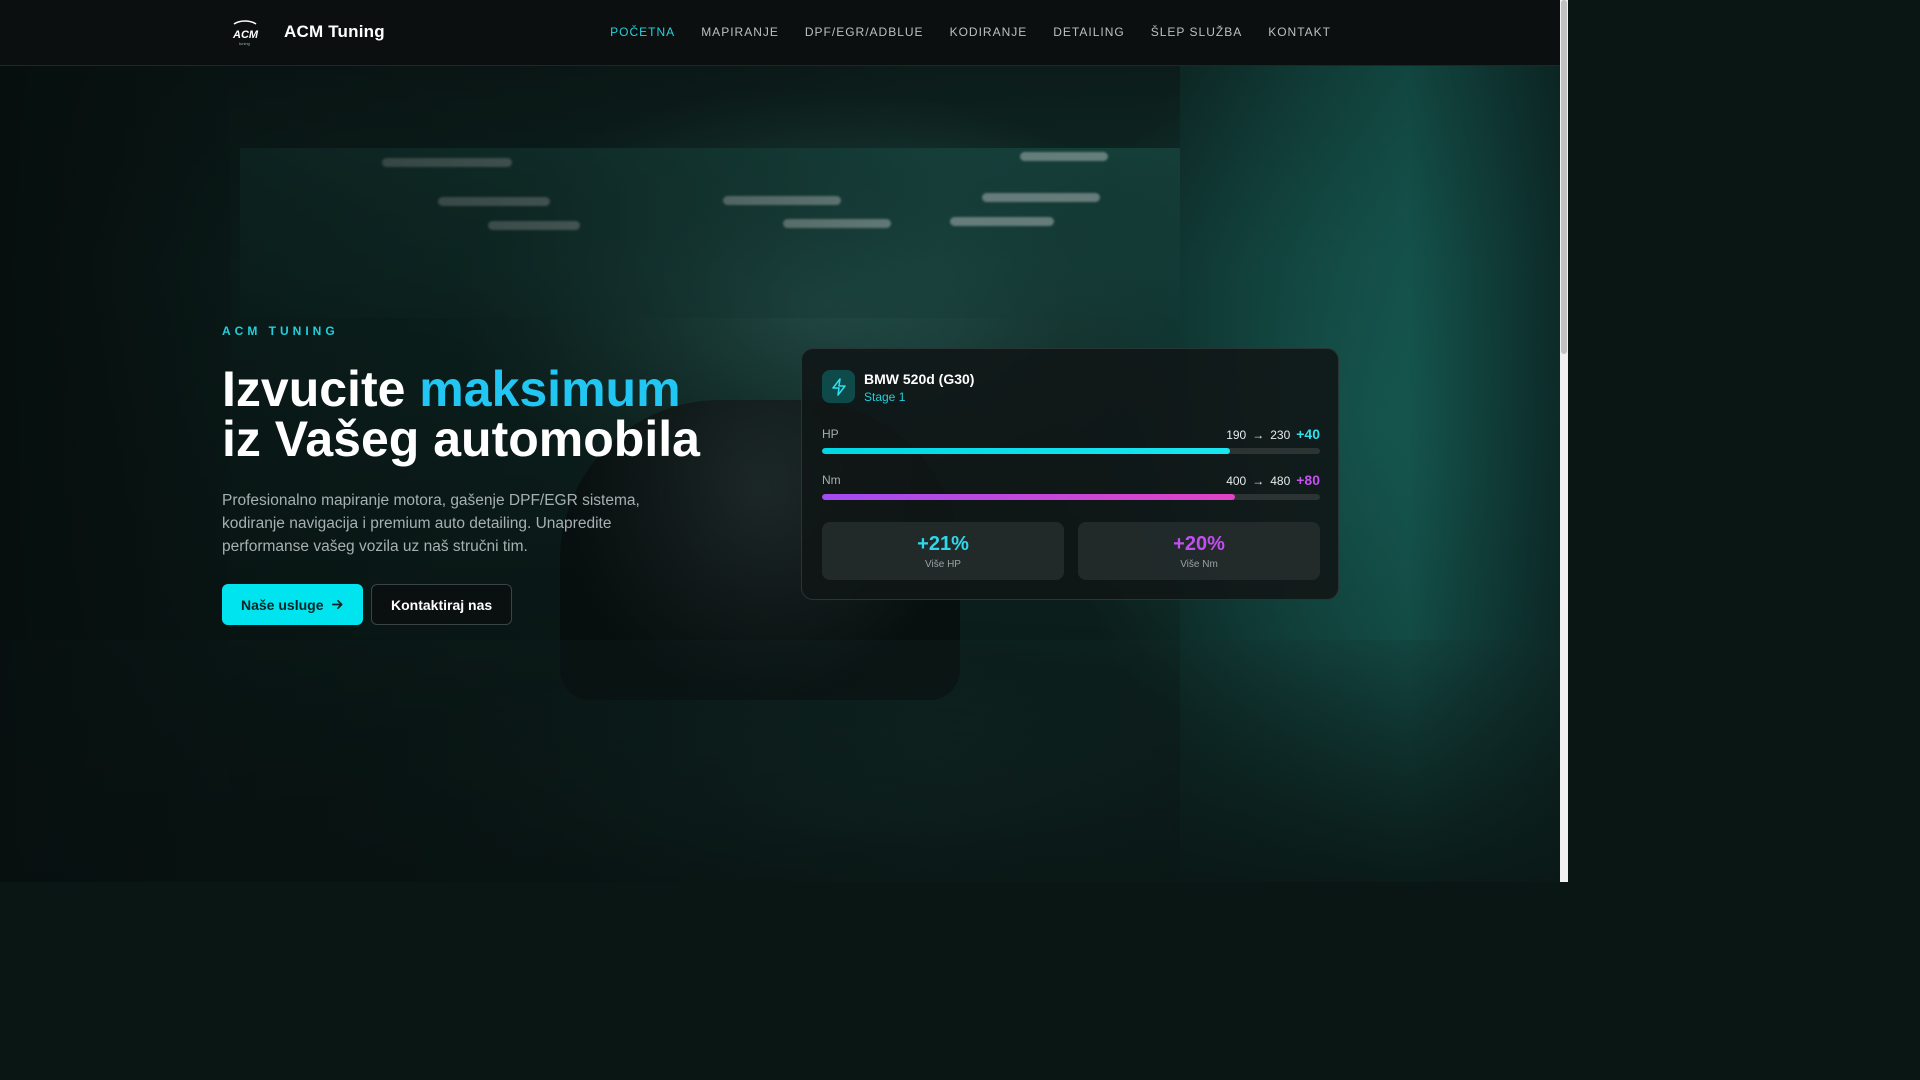 Image resolution: width=1920 pixels, height=1080 pixels. What do you see at coordinates (1564, 441) in the screenshot?
I see `page-scrollbar` at bounding box center [1564, 441].